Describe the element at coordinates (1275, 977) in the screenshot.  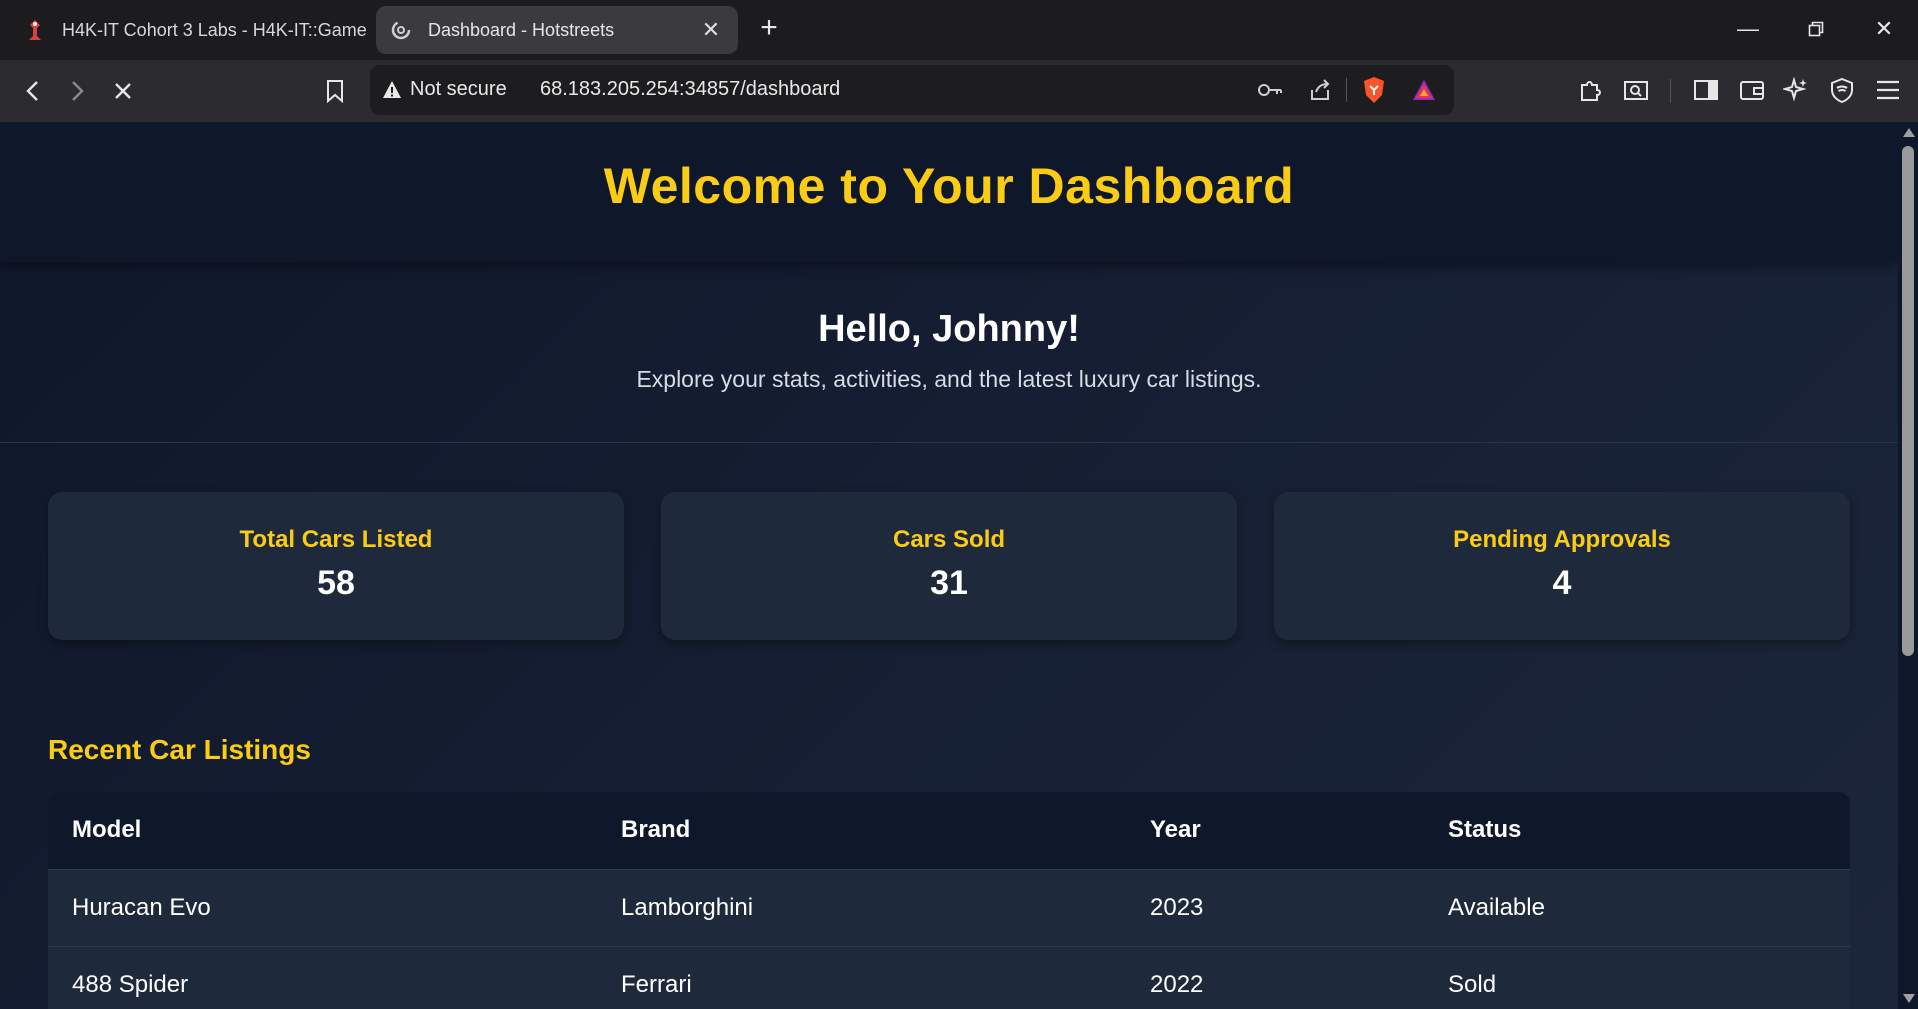
I see `cell-year: 2022` at that location.